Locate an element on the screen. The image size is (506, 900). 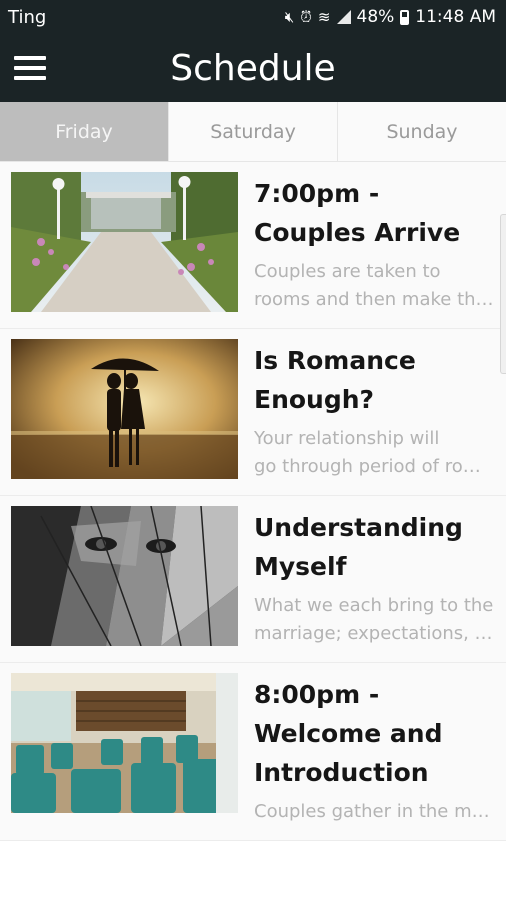
fractured-face-image is located at coordinates (124, 576).